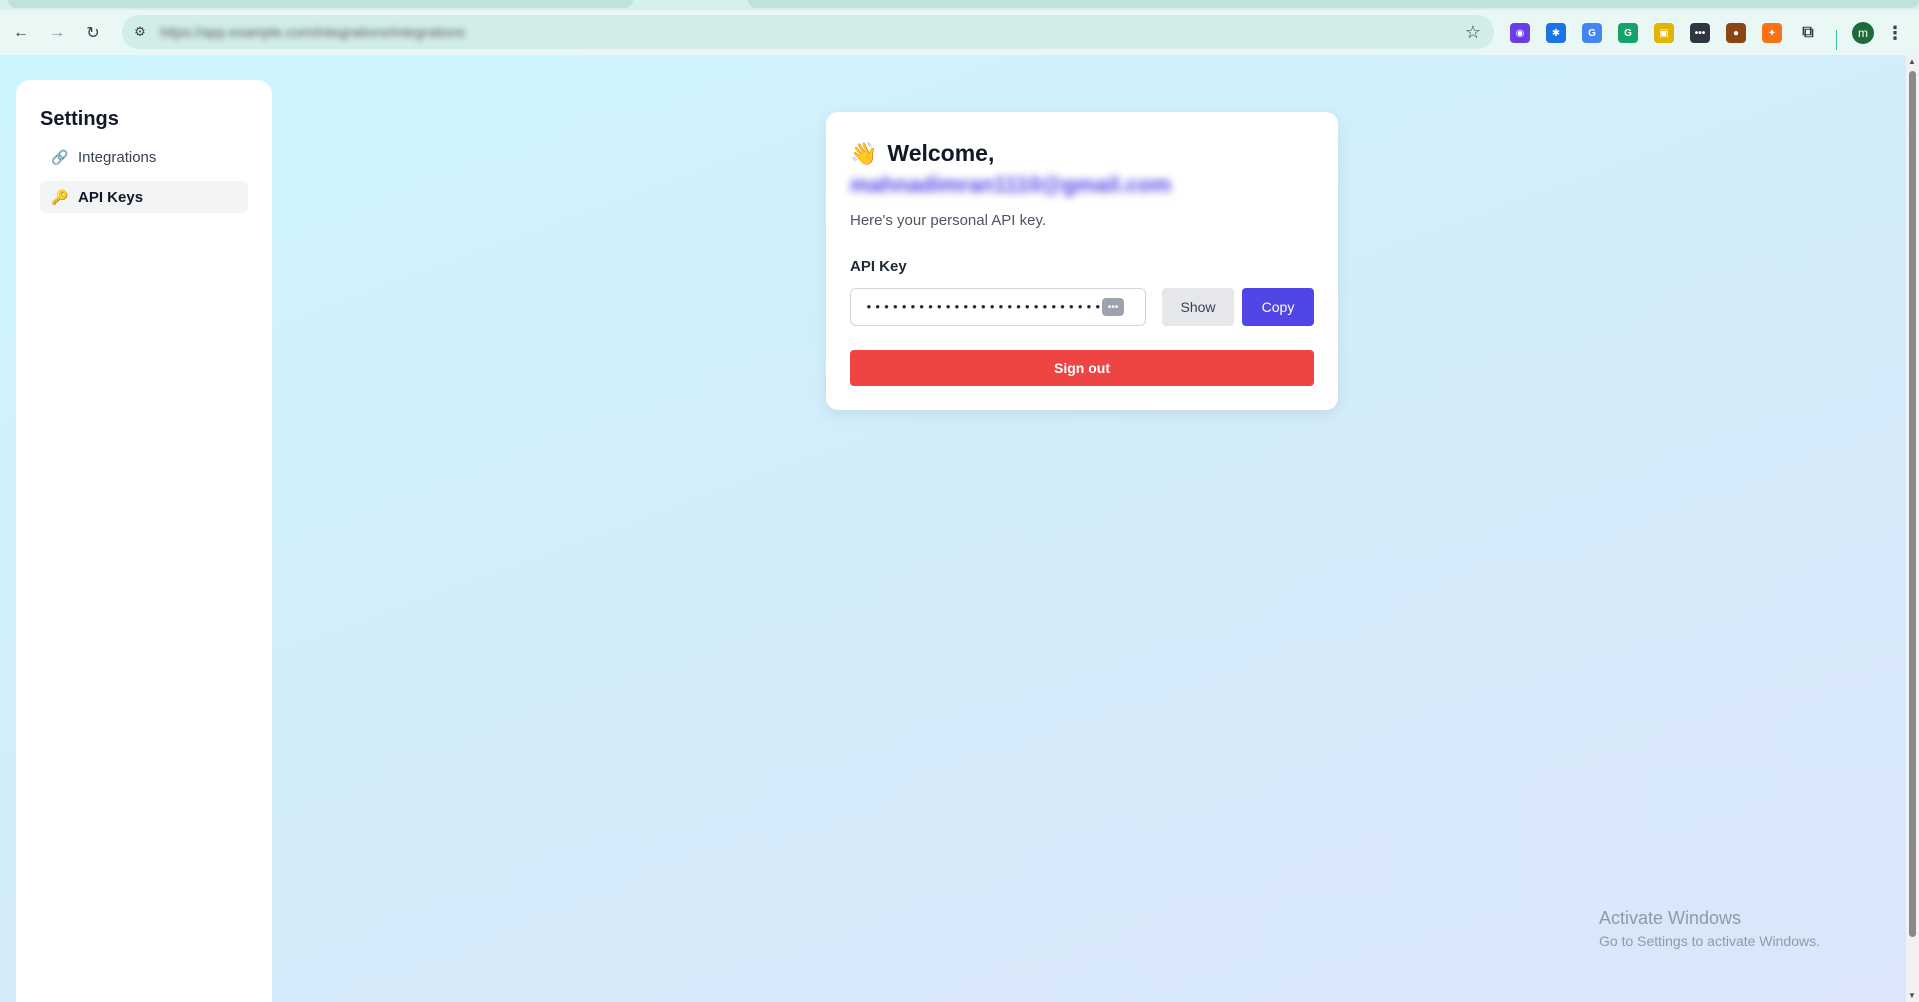  I want to click on sidebar-item-label: Integrations, so click(117, 157).